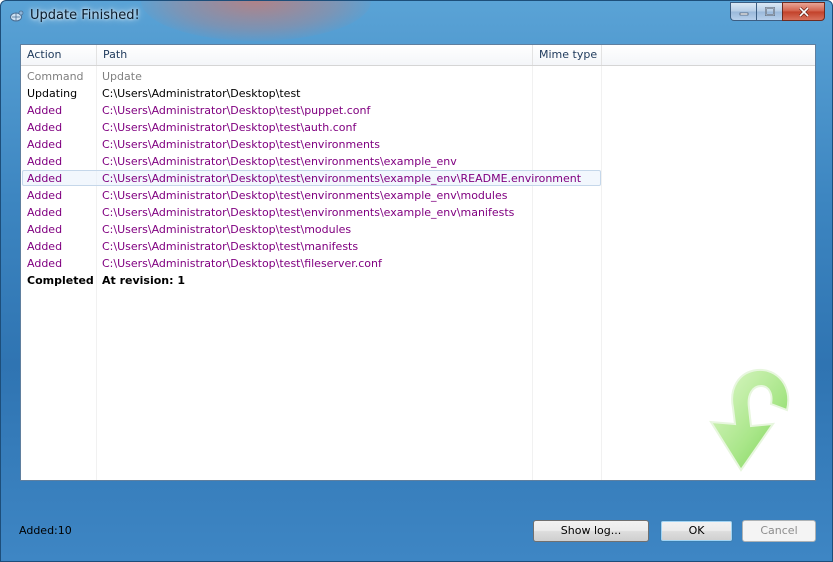 The image size is (833, 562). What do you see at coordinates (52, 93) in the screenshot?
I see `row-action: Updating` at bounding box center [52, 93].